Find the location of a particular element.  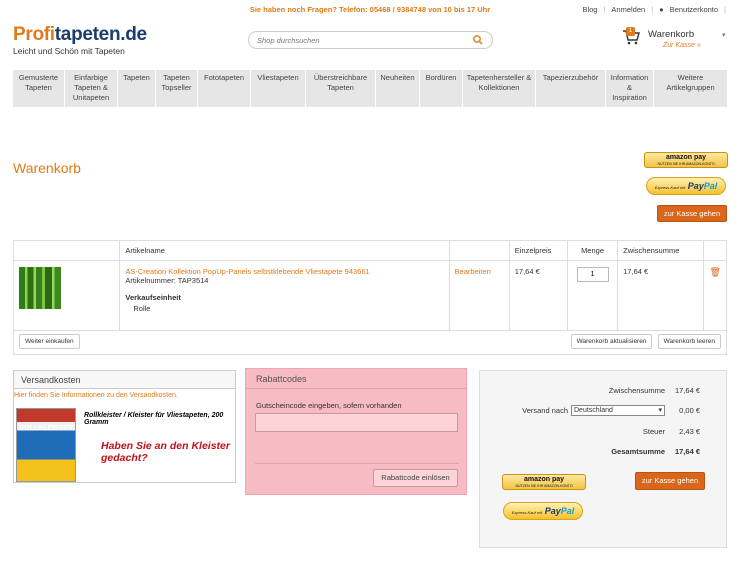

nav-item-hersteller: Tapetenhersteller & Kollektionen is located at coordinates (499, 88).